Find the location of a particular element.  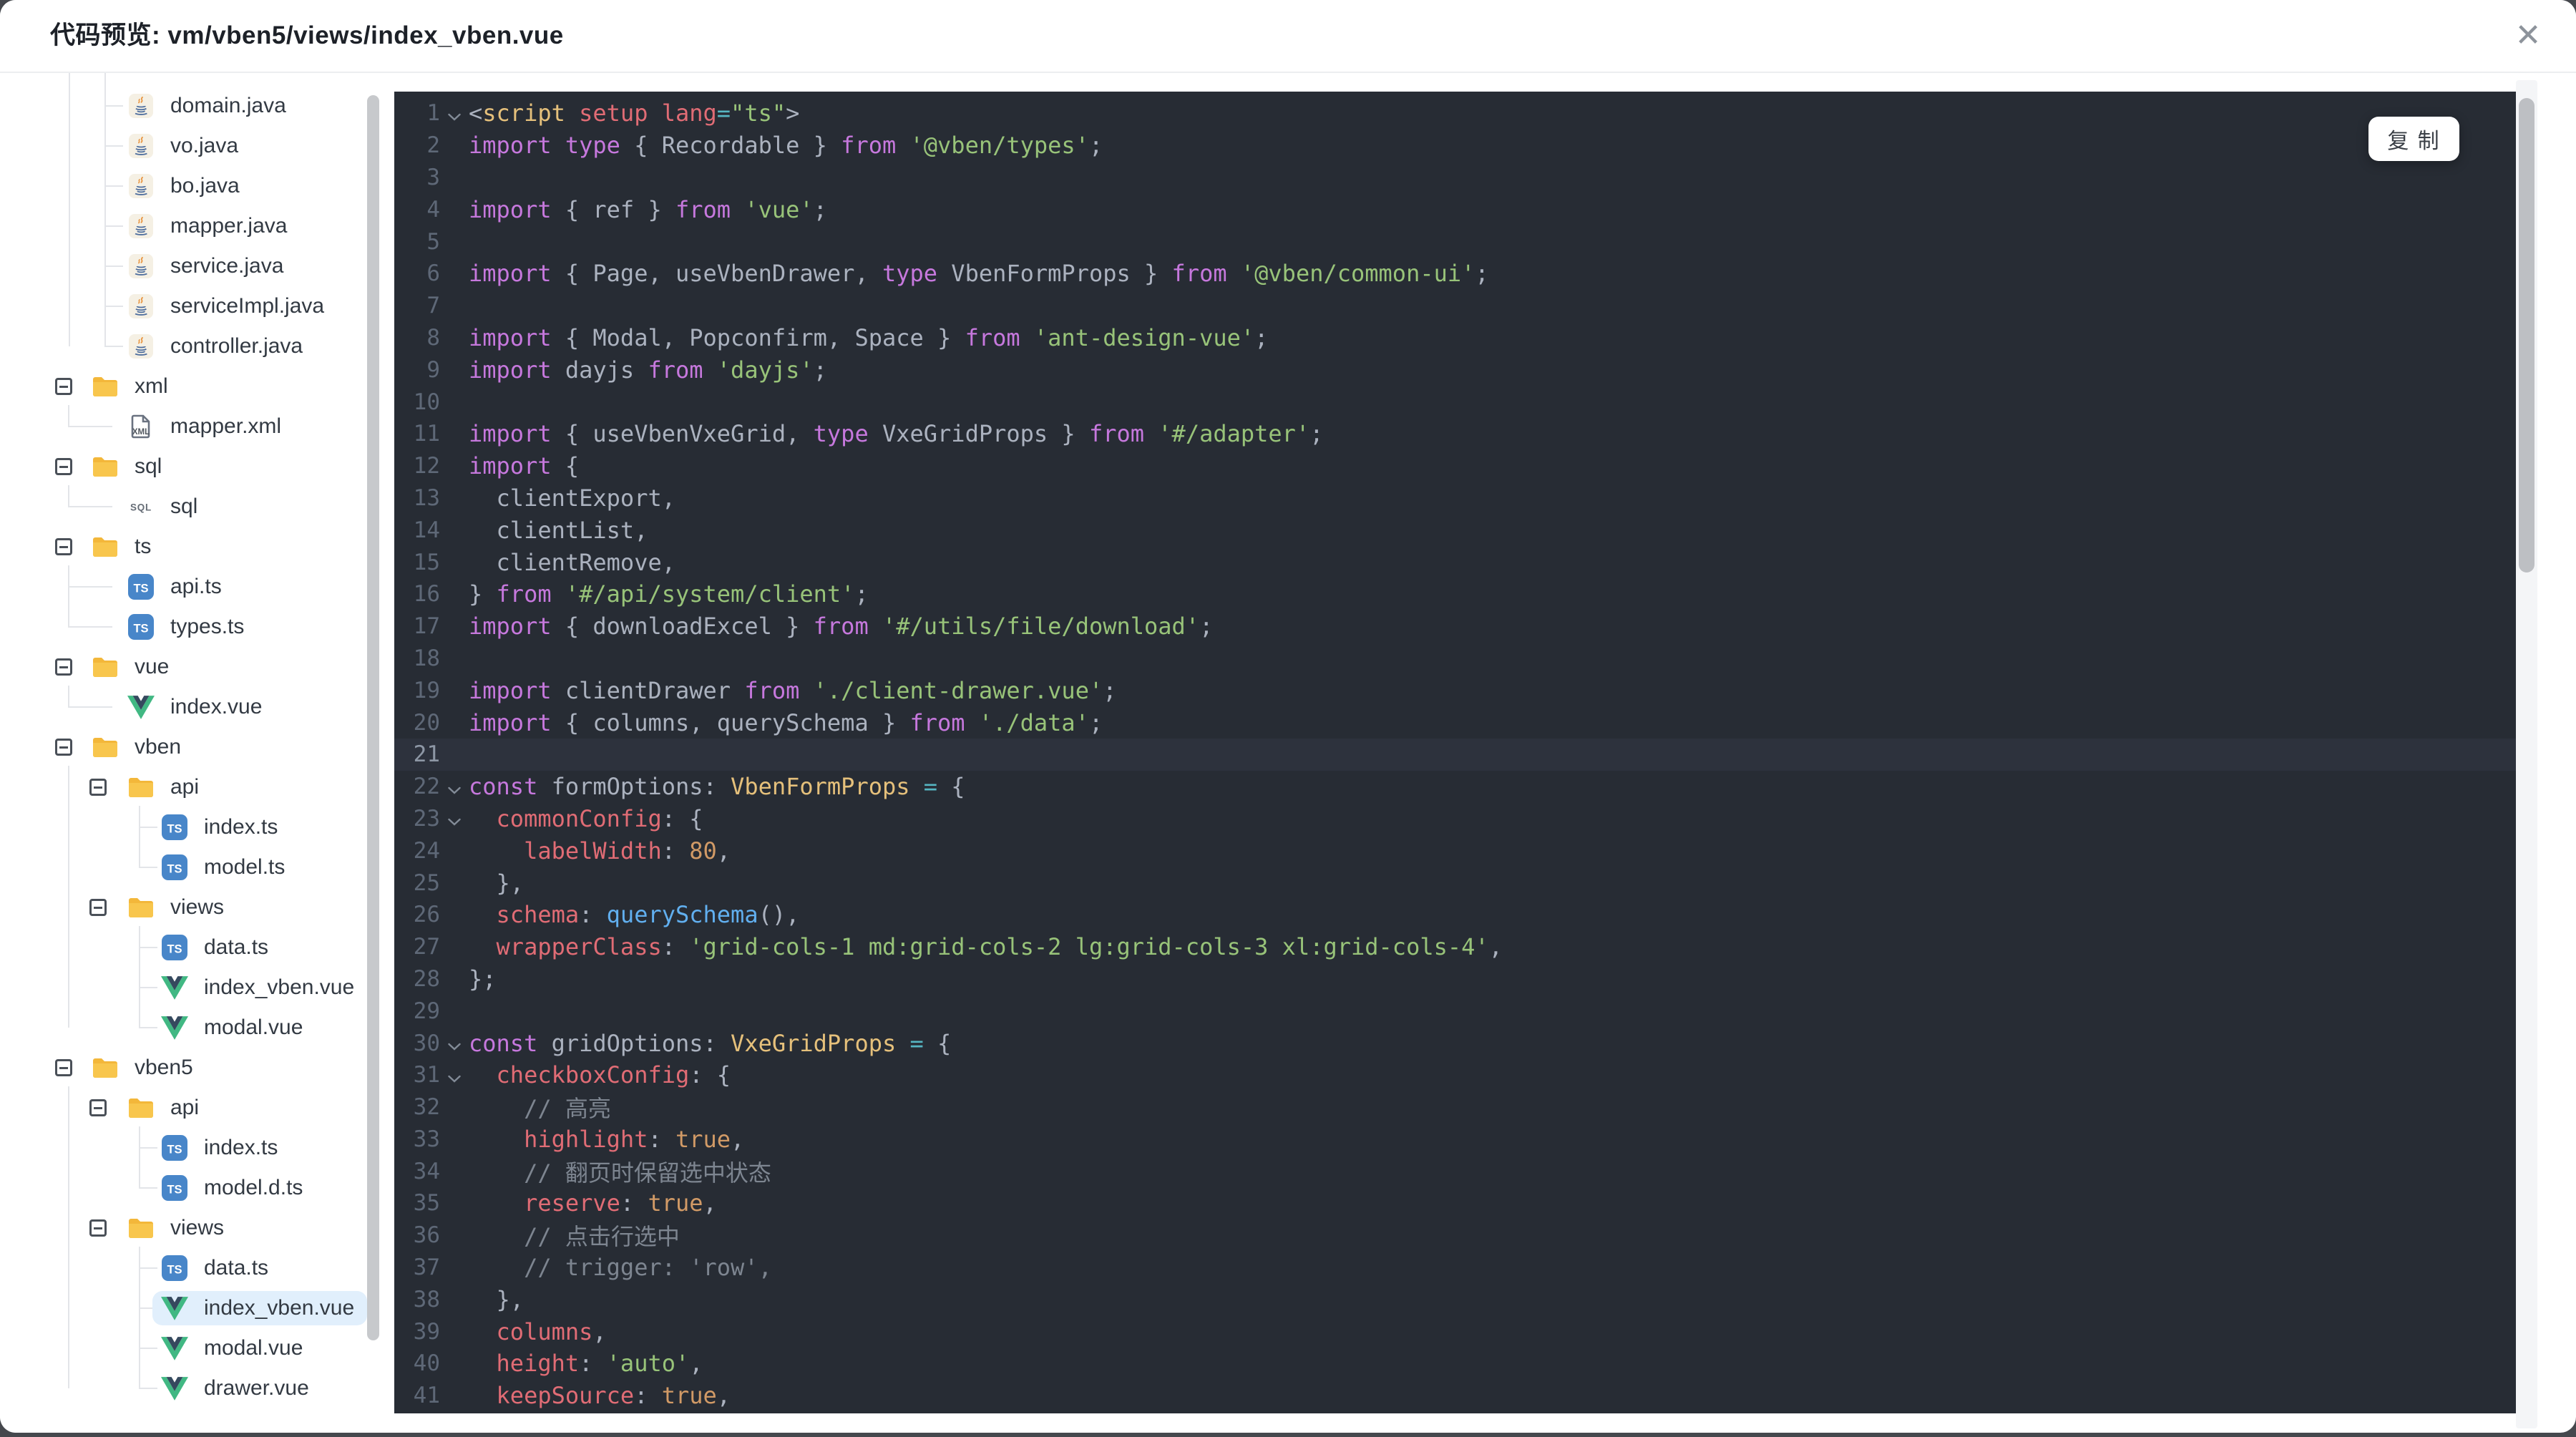

tree-scrollbar is located at coordinates (373, 718).